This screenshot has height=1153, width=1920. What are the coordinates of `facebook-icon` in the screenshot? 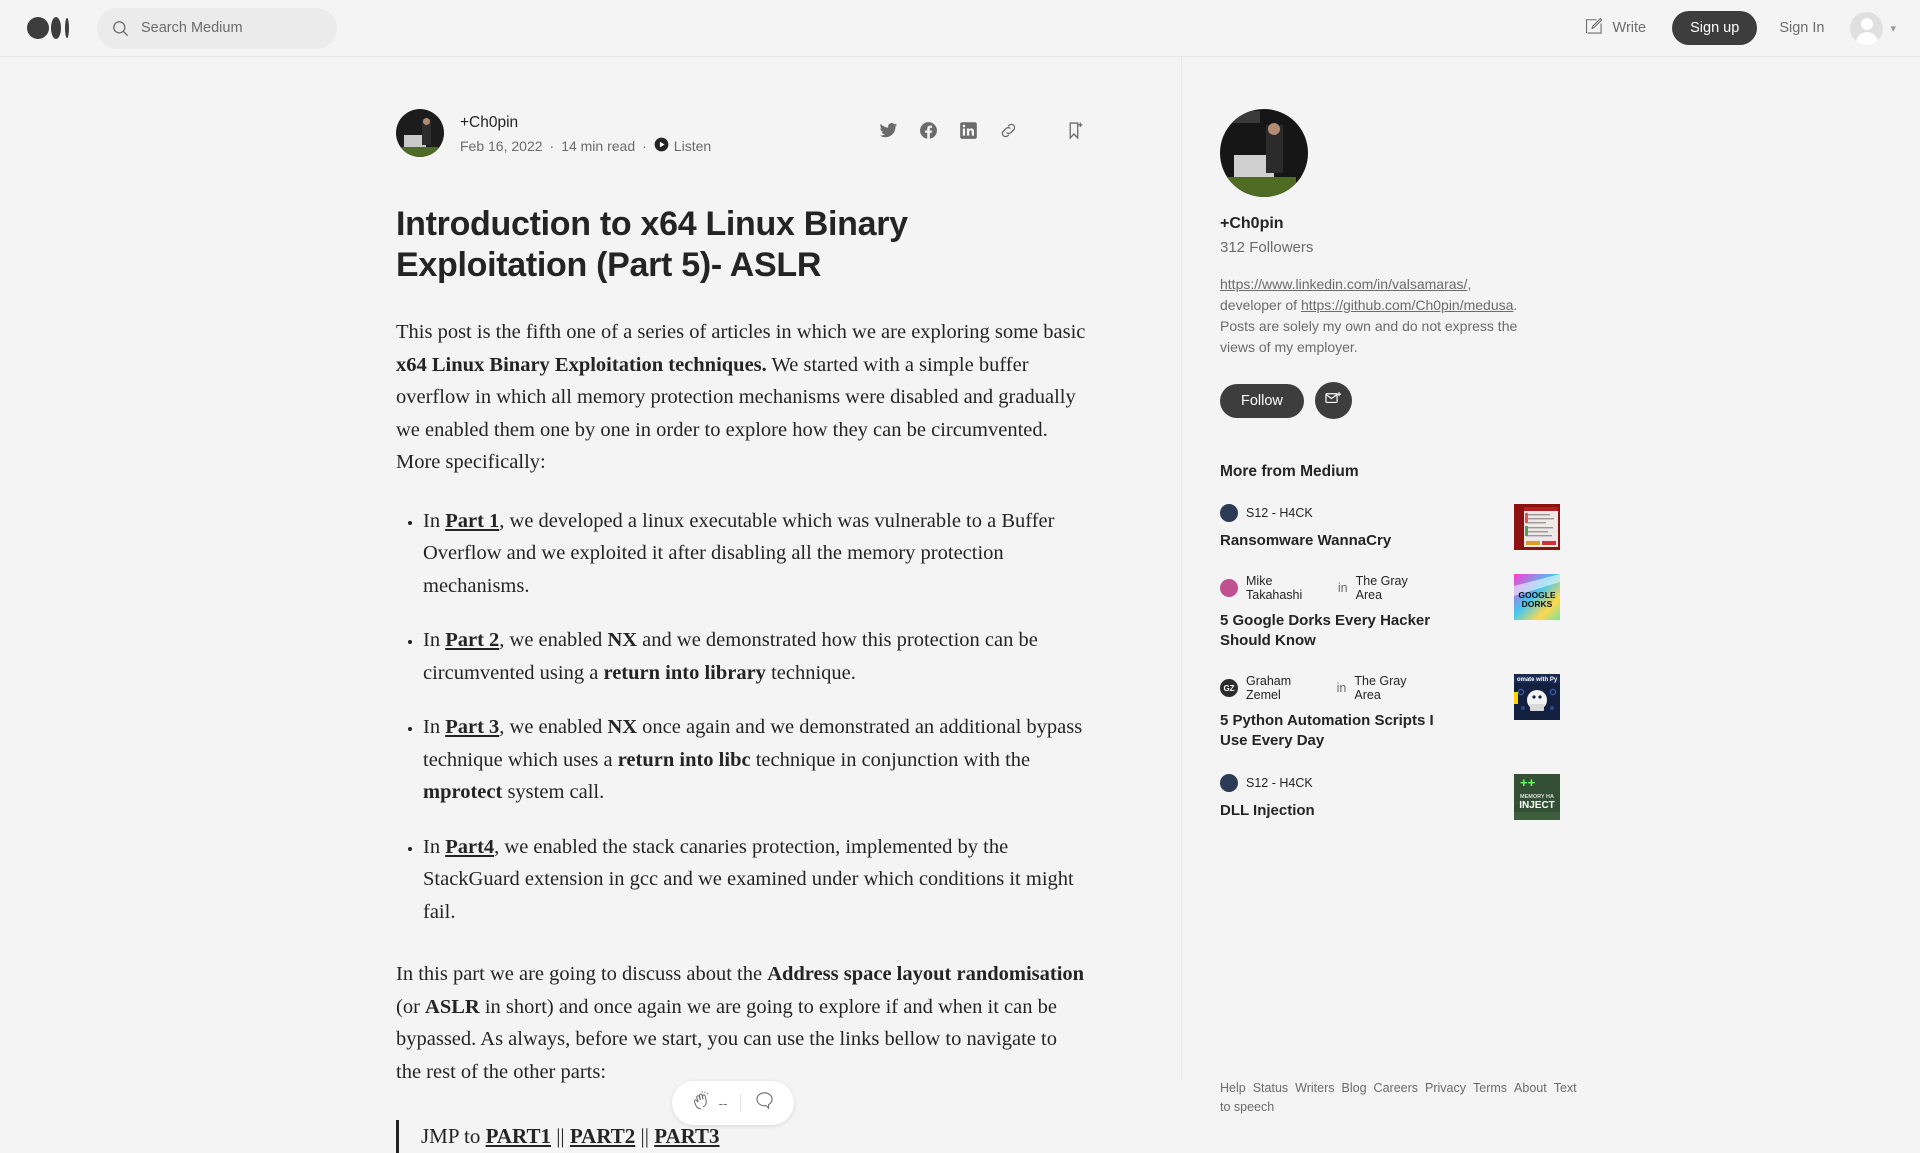 It's located at (928, 133).